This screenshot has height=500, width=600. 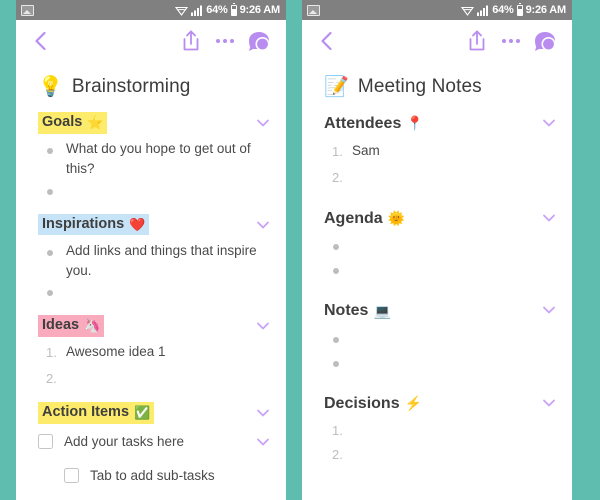 I want to click on section-attendees: Attendees 📍 1. Sam 2., so click(x=437, y=151).